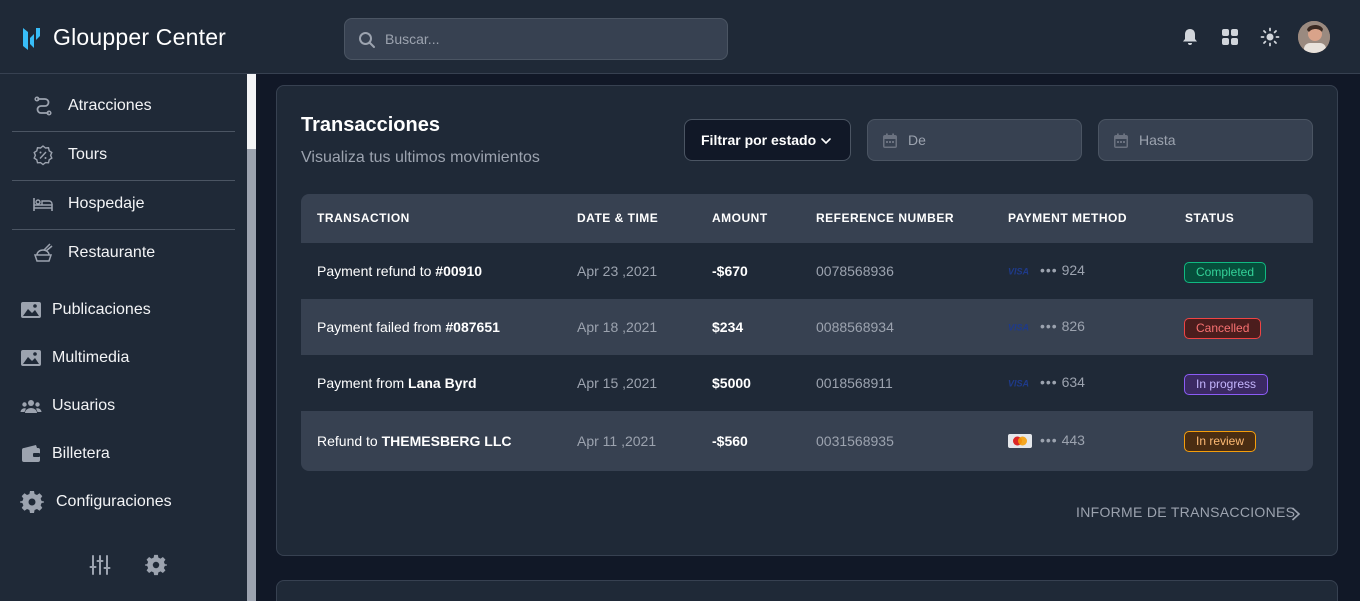  I want to click on sidebar-item-restaurante: Restaurante, so click(123, 254).